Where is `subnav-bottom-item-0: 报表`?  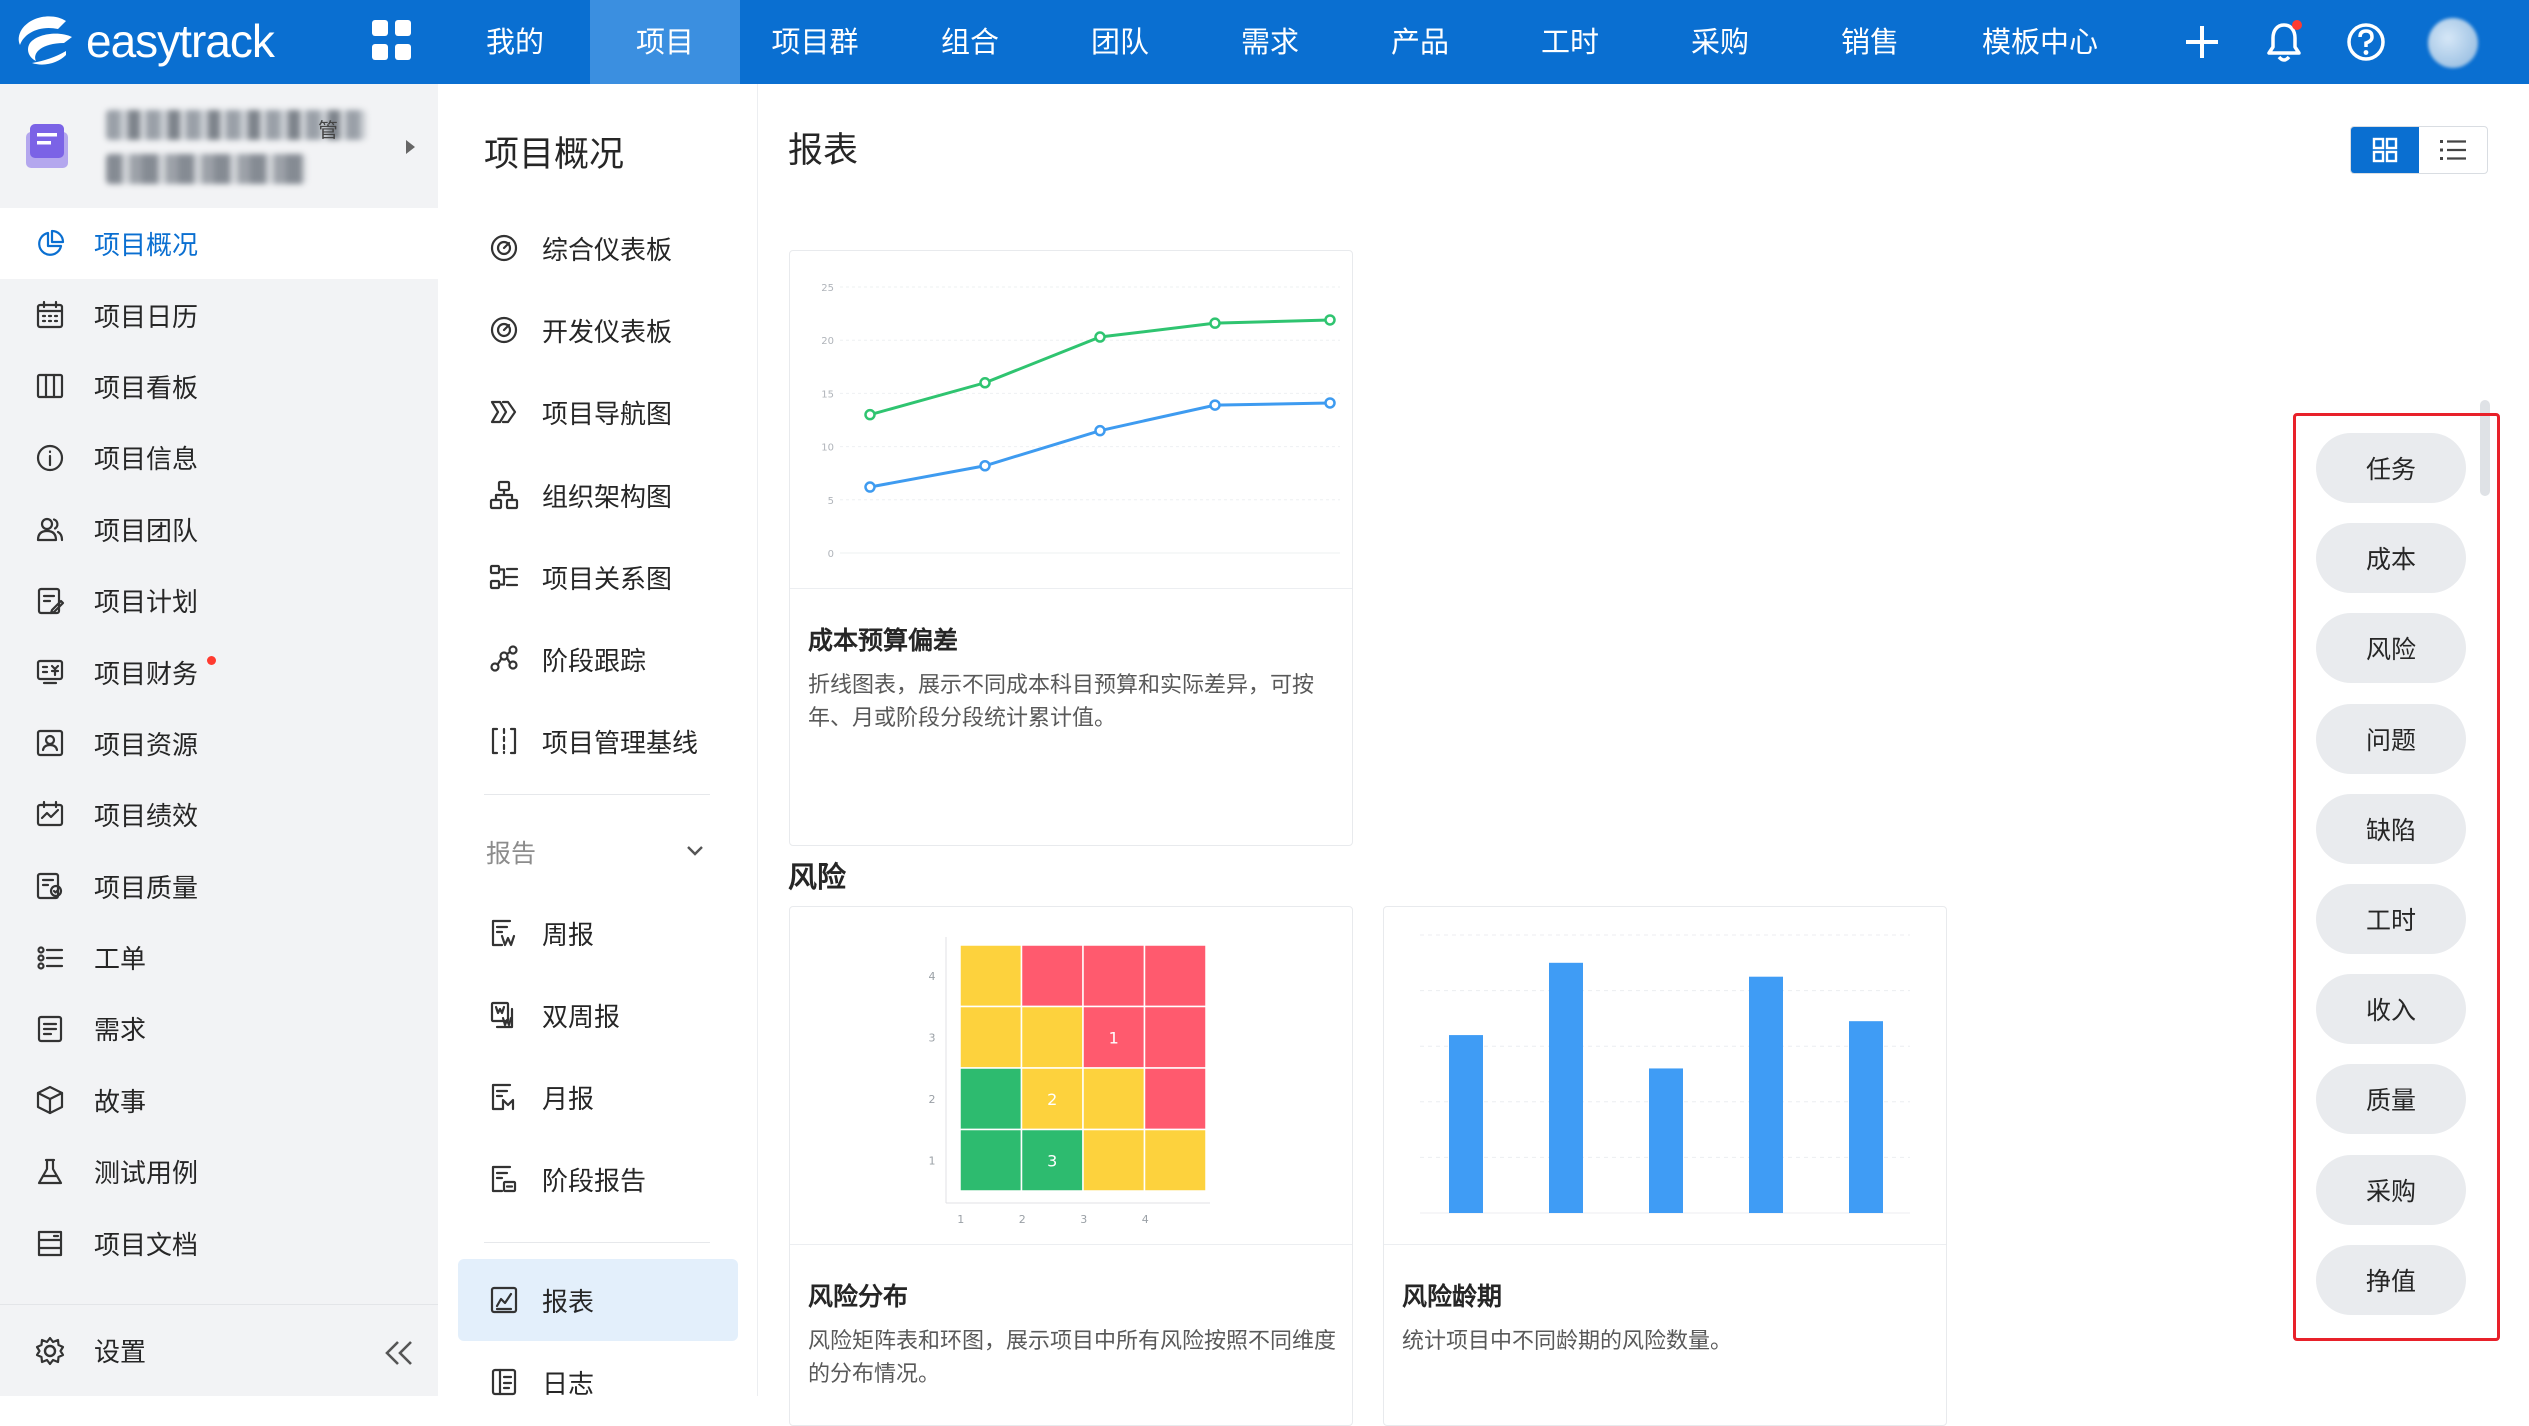
subnav-bottom-item-0: 报表 is located at coordinates (598, 1300).